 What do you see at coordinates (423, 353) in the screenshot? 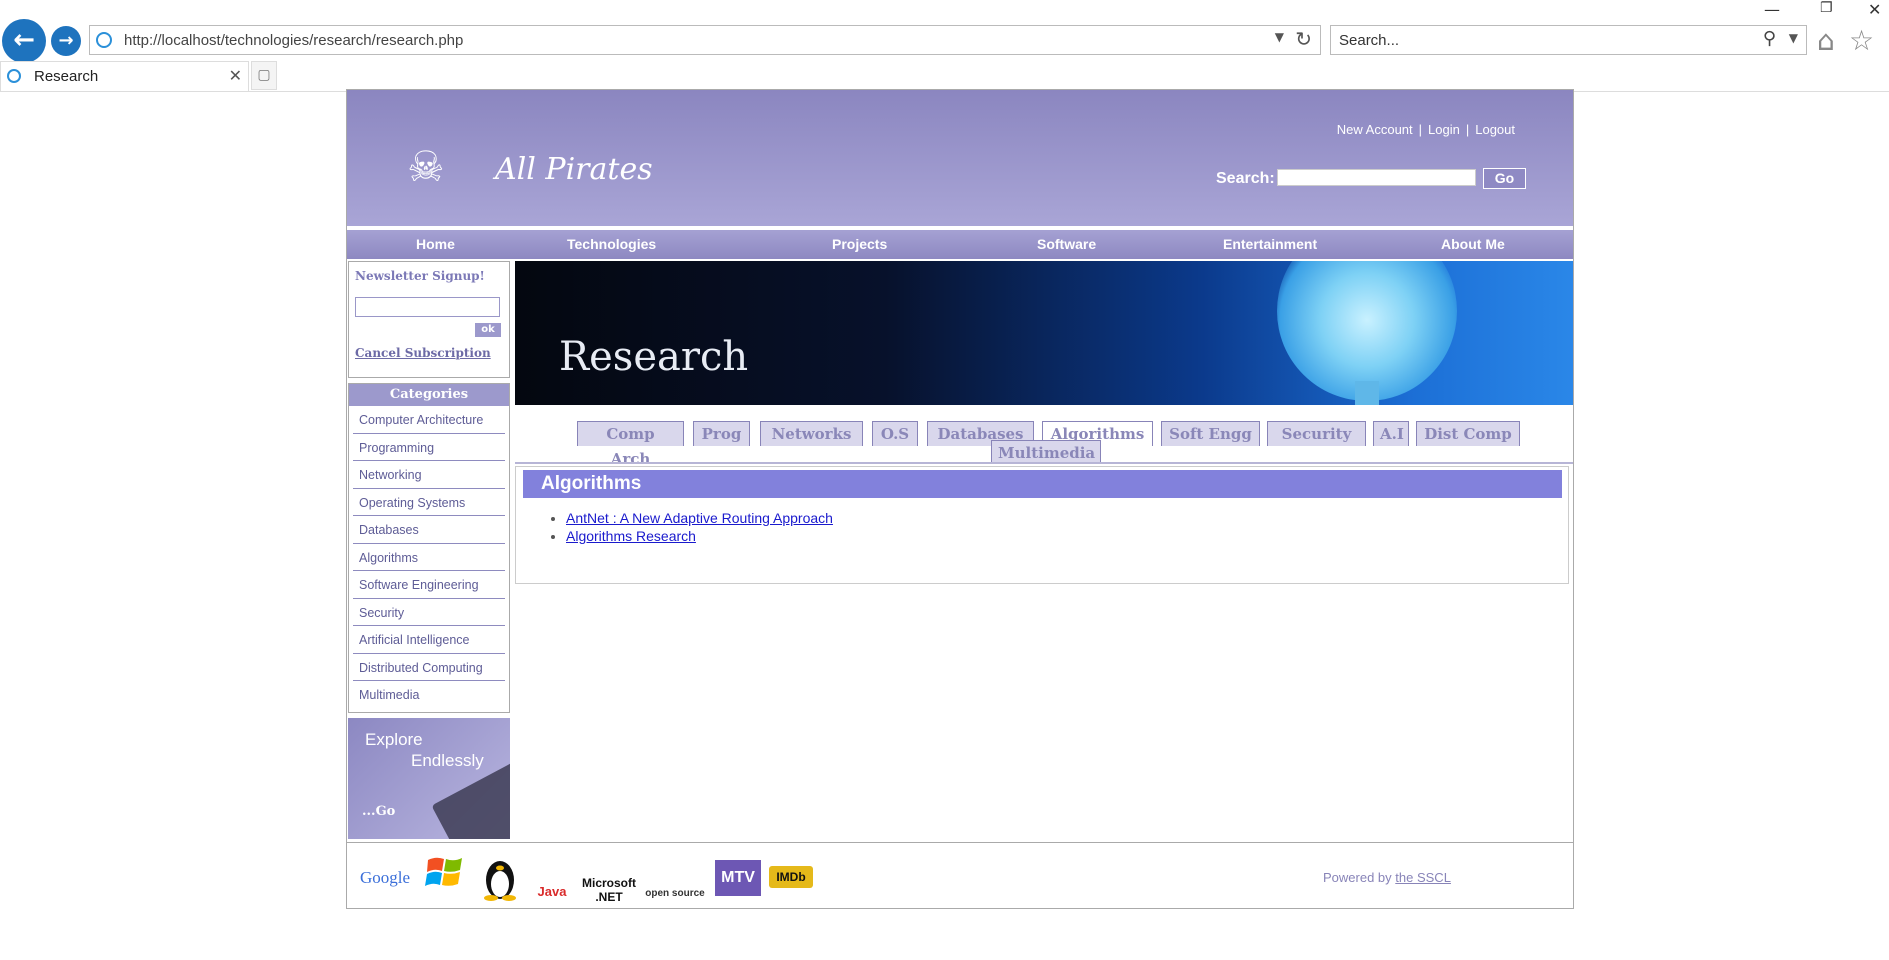
I see `cancel-subscription-link: Cancel Subscription` at bounding box center [423, 353].